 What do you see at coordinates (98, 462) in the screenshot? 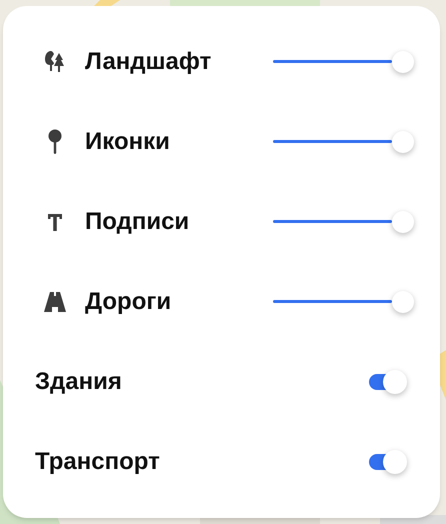
I see `layer-label: Транспорт` at bounding box center [98, 462].